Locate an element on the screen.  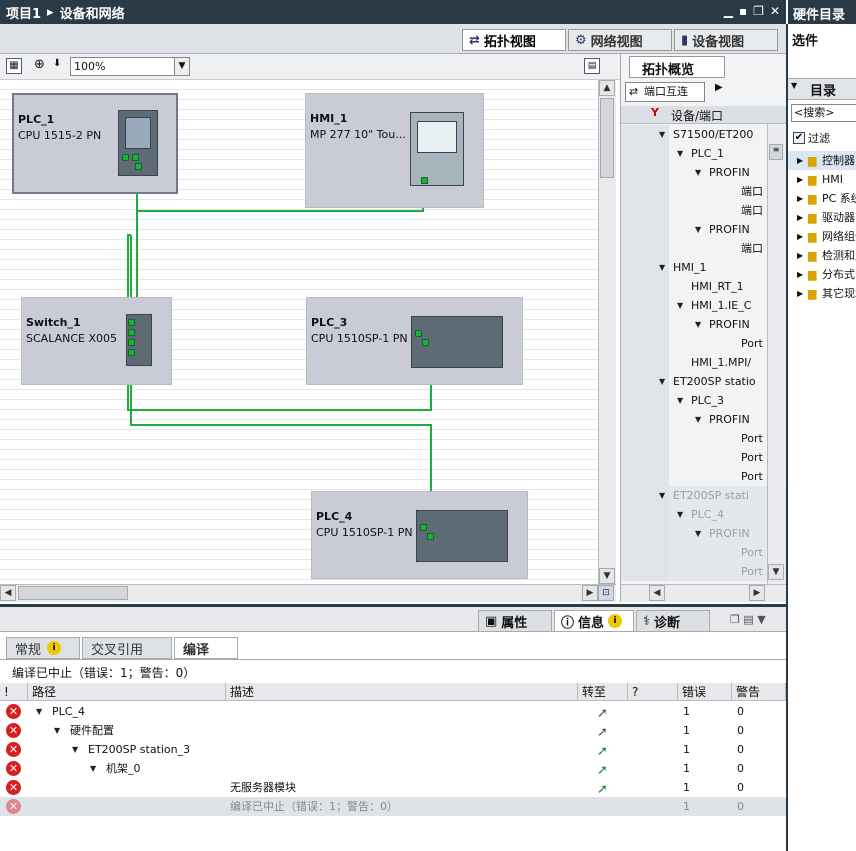
overview-row: ▼ PLC_1 is located at coordinates (703, 153).